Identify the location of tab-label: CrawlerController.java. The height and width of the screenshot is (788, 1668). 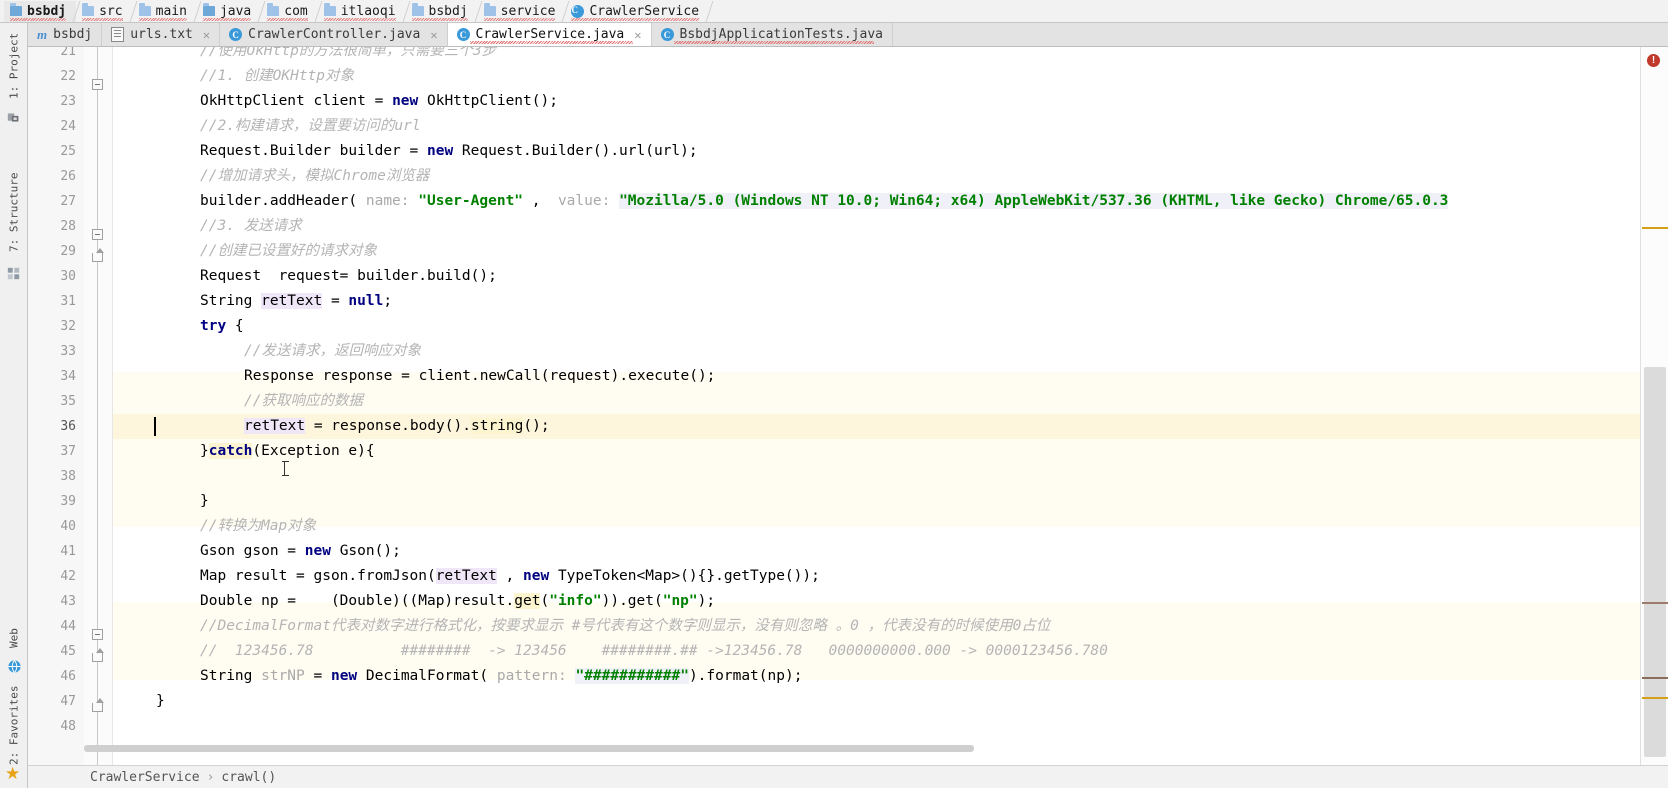
(334, 34).